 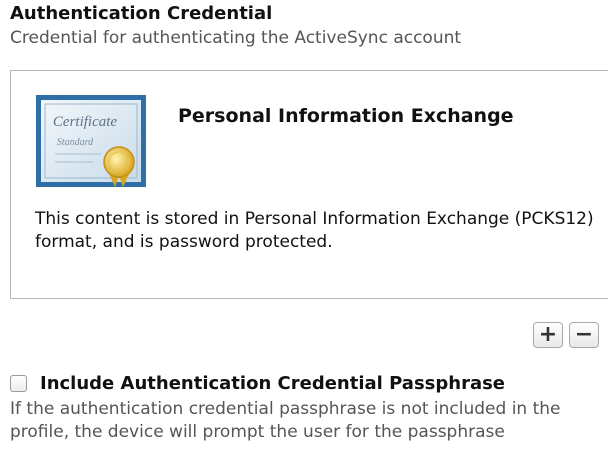 I want to click on certificate-icon-title: Certificate, so click(x=85, y=122).